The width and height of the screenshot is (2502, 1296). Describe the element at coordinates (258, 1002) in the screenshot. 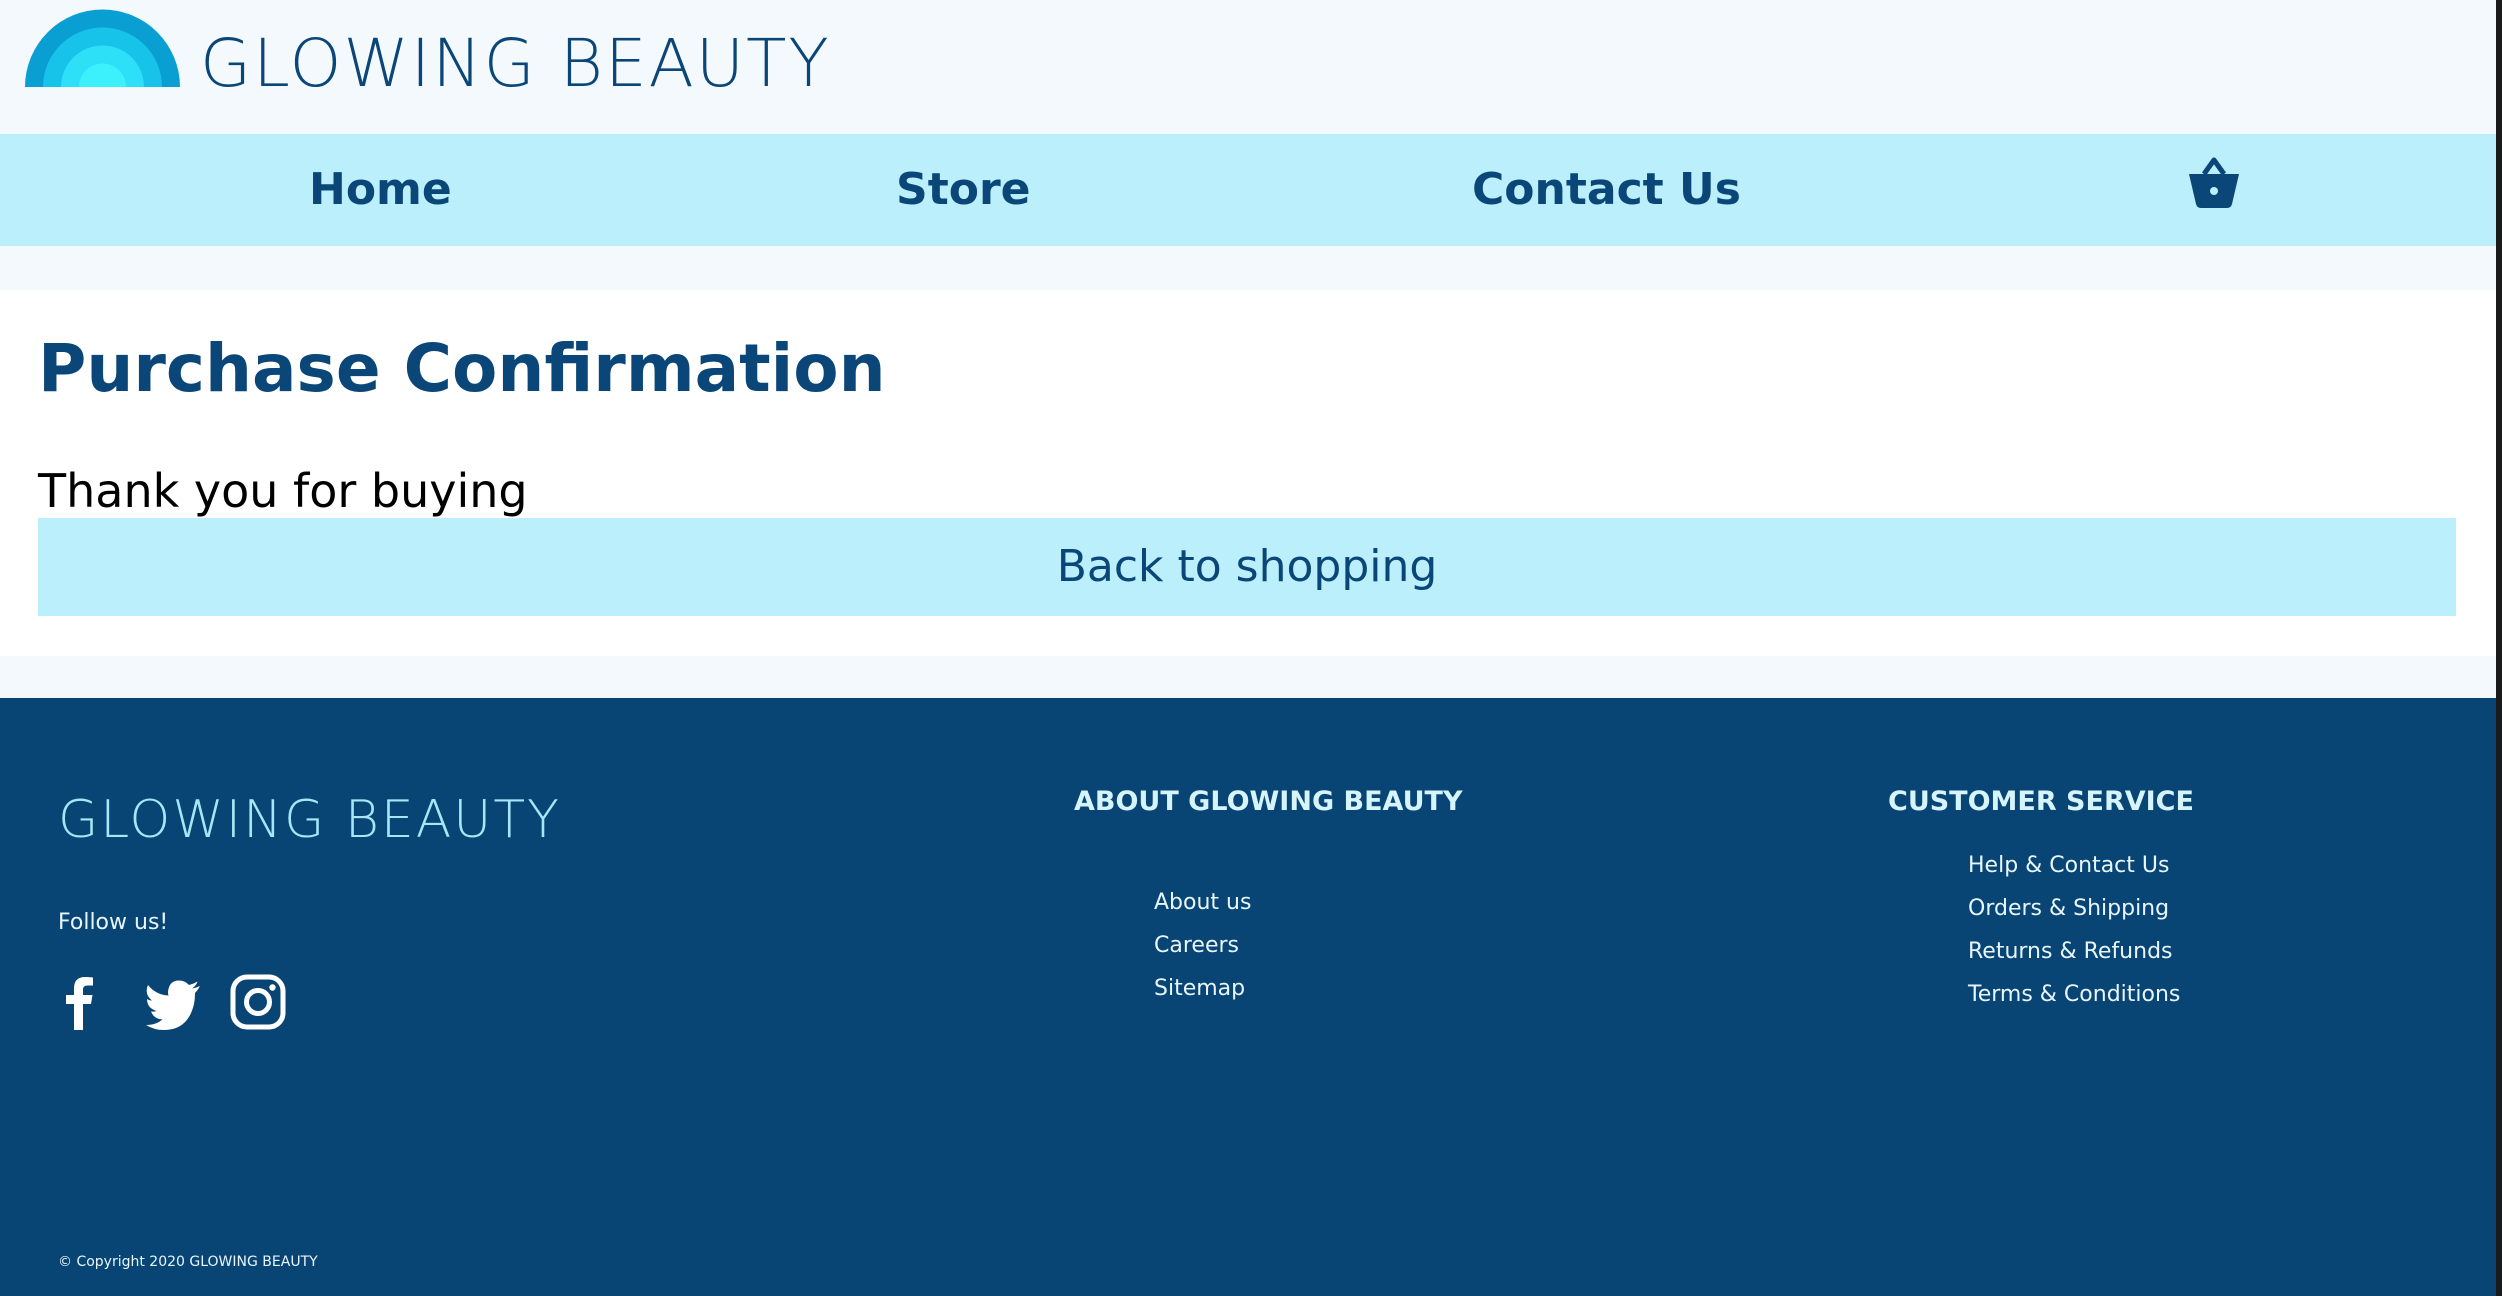

I see `instagram-icon` at that location.